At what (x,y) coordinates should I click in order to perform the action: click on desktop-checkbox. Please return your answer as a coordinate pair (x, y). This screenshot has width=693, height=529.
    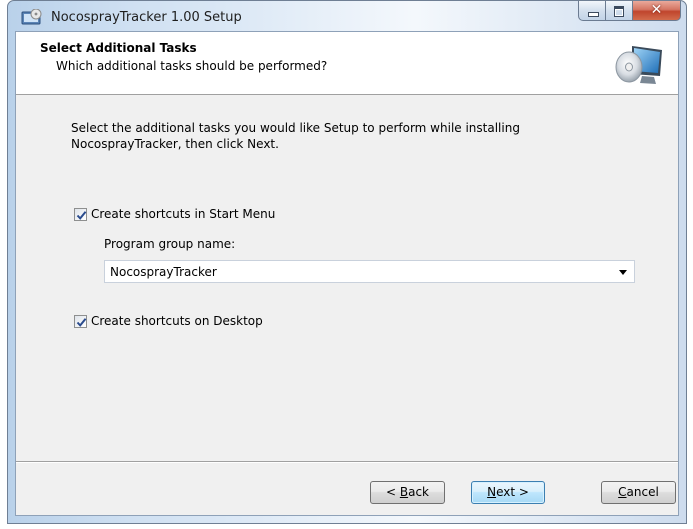
    Looking at the image, I should click on (80, 321).